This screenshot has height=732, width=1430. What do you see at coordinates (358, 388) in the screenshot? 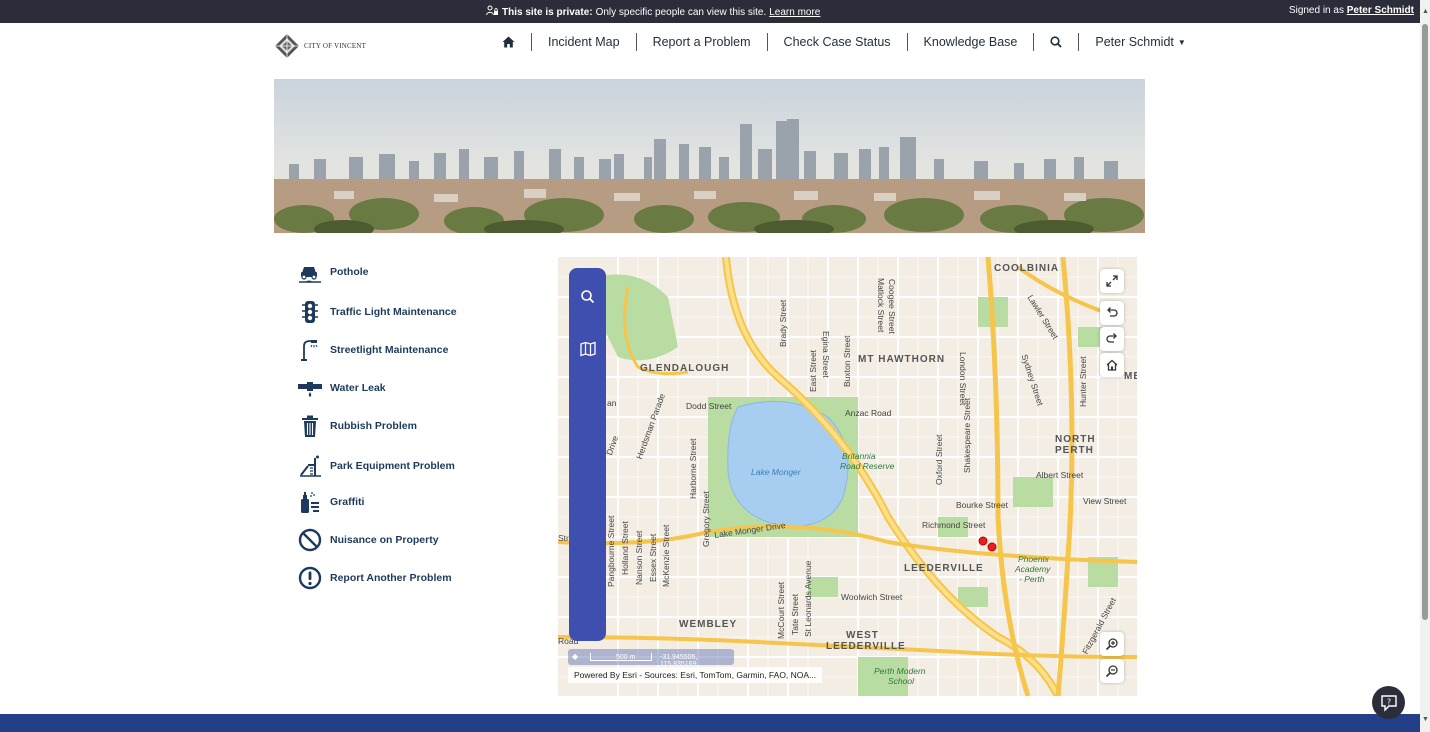
I see `problem-label: Water Leak` at bounding box center [358, 388].